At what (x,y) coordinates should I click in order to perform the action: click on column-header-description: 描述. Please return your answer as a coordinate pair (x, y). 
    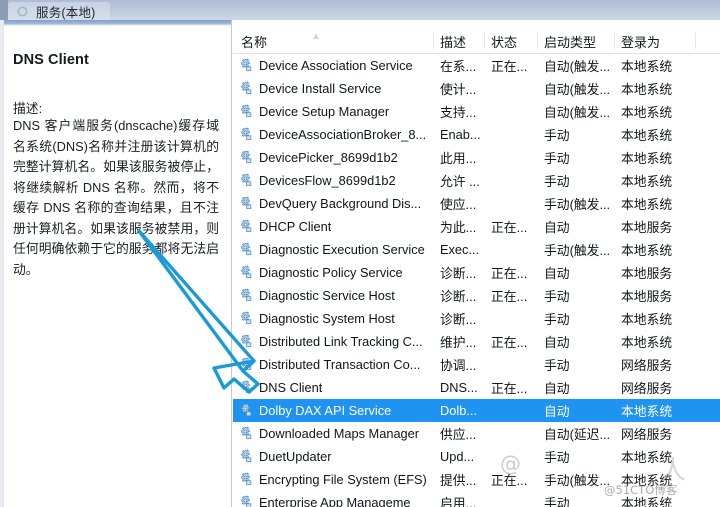
    Looking at the image, I should click on (453, 41).